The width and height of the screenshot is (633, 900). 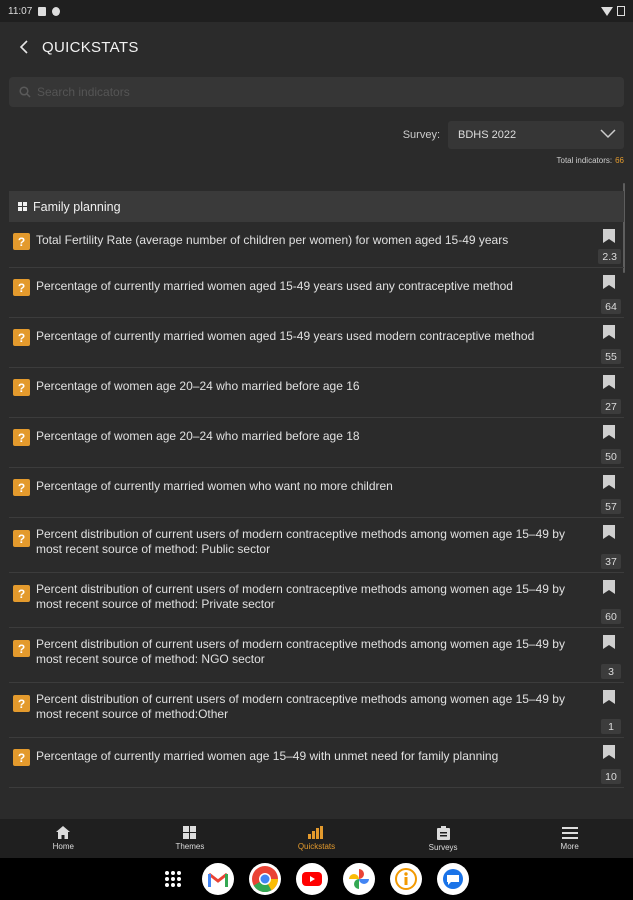 What do you see at coordinates (487, 135) in the screenshot?
I see `survey-selected-value: BDHS 2022` at bounding box center [487, 135].